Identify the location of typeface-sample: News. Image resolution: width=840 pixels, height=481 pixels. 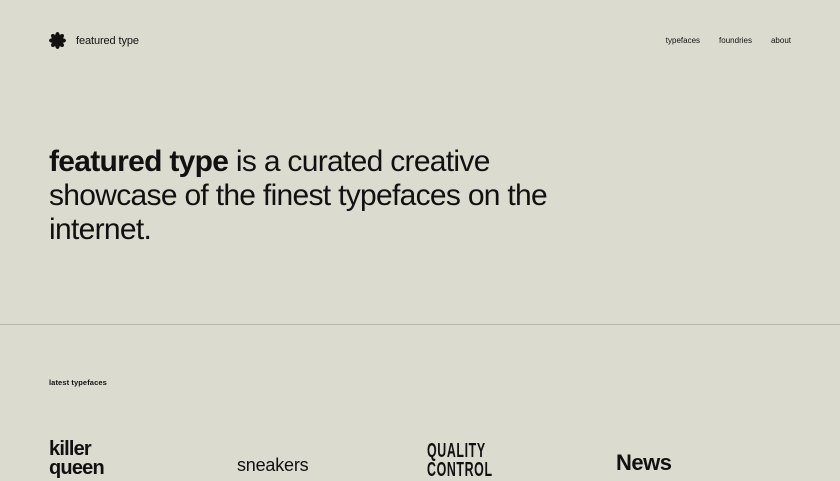
(644, 462).